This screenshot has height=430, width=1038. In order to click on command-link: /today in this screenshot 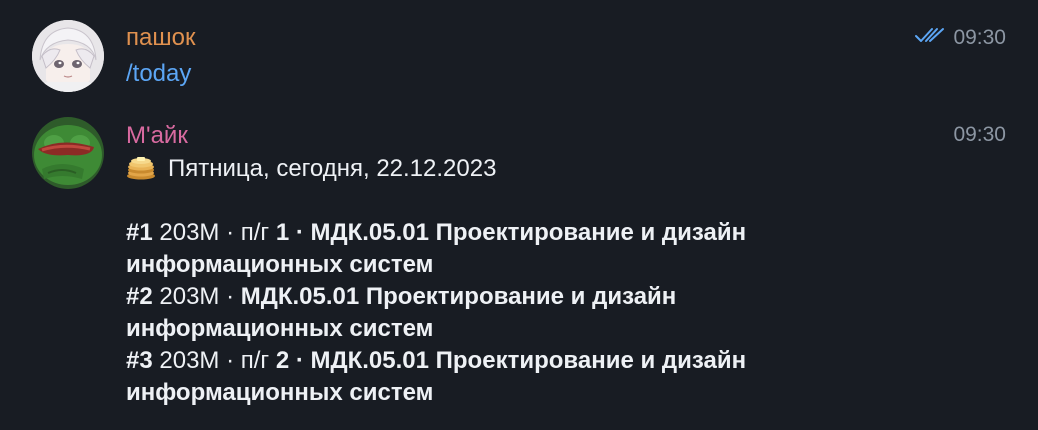, I will do `click(158, 73)`.